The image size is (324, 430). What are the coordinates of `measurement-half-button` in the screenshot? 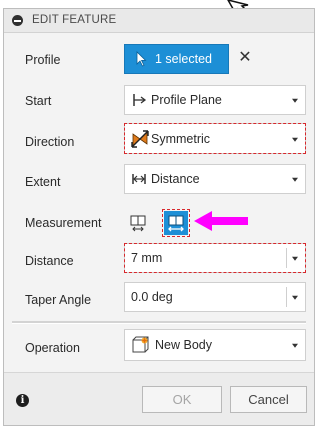 It's located at (138, 223).